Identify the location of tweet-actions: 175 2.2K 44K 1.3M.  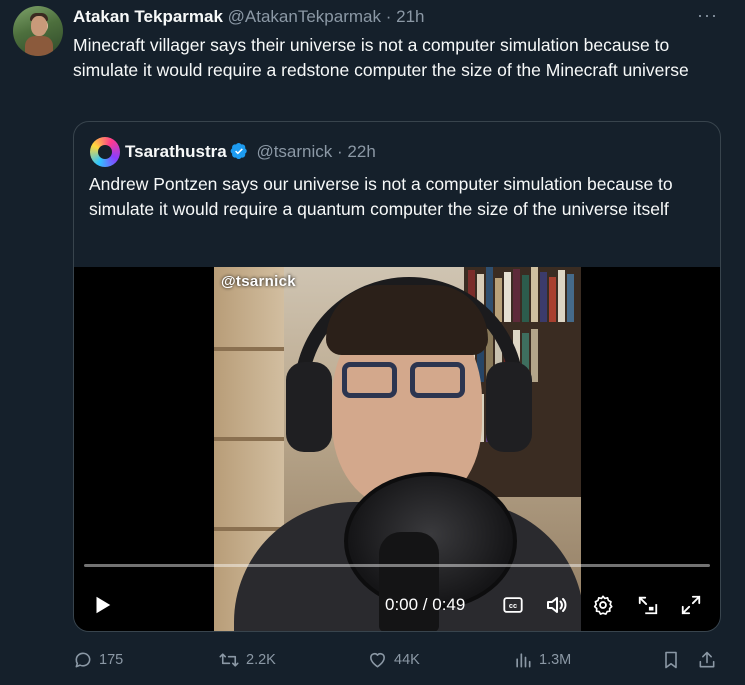
(398, 661).